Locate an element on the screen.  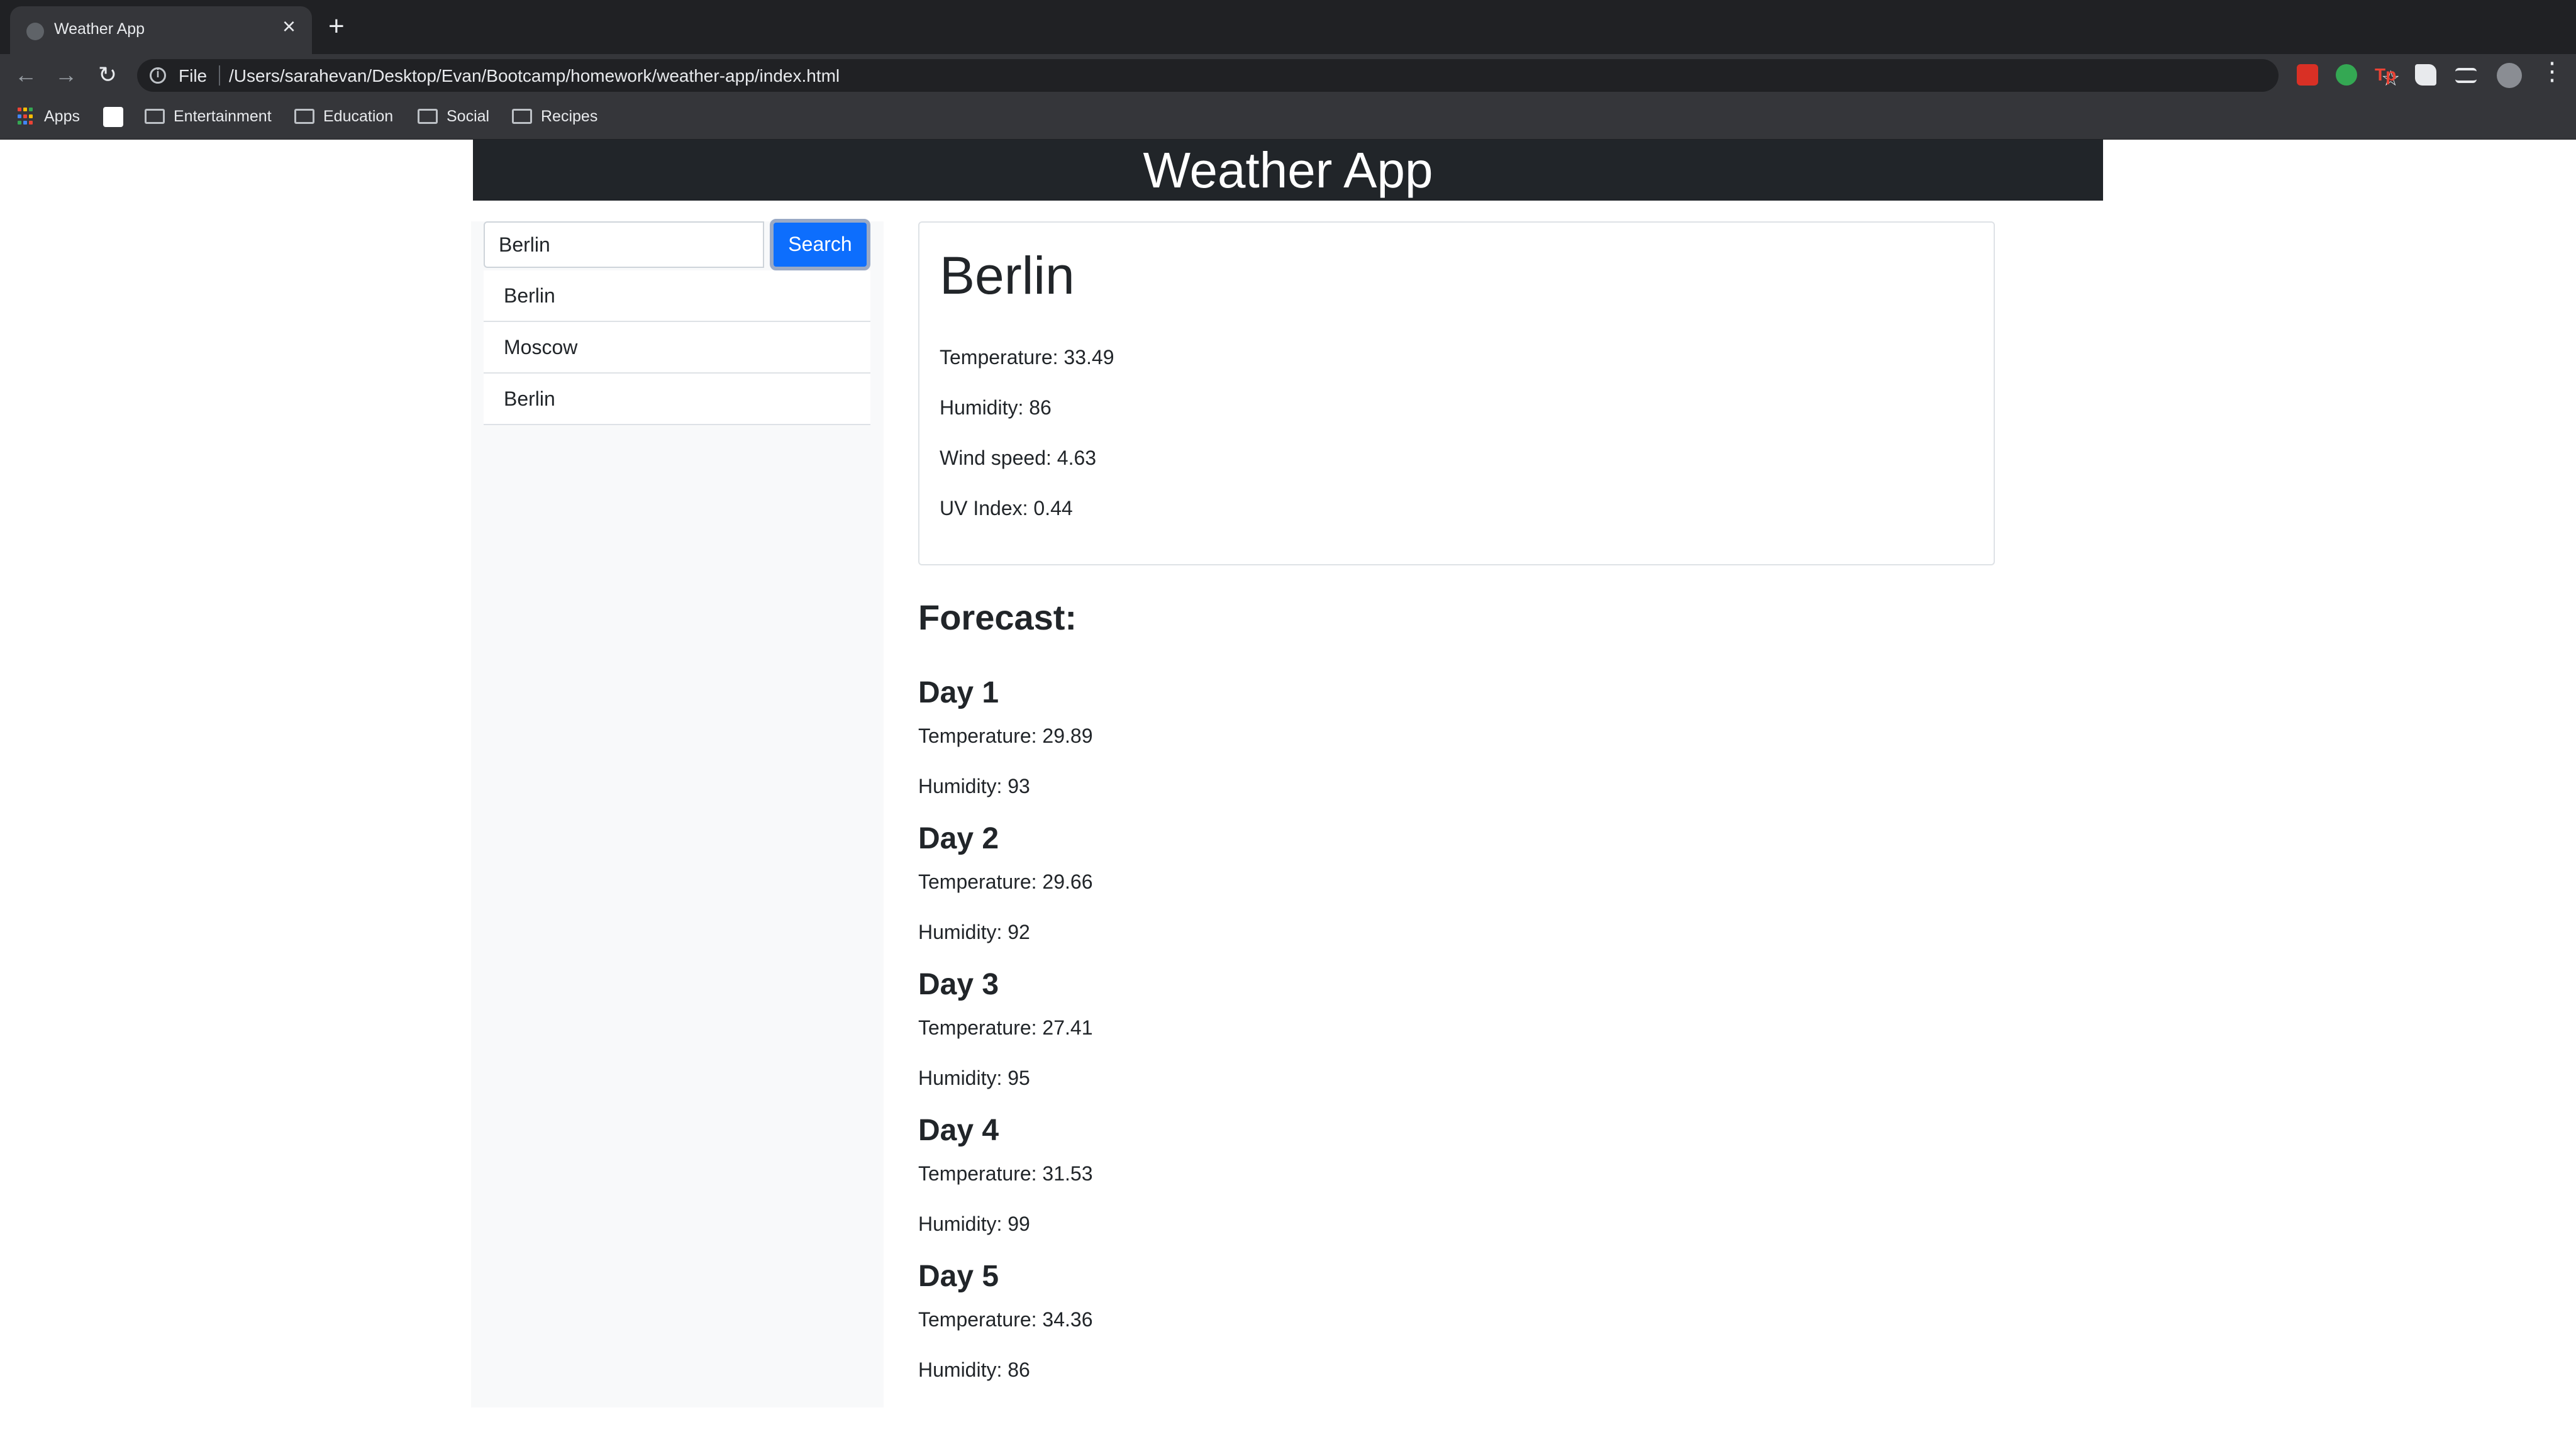
new-tab-icon: + is located at coordinates (336, 26).